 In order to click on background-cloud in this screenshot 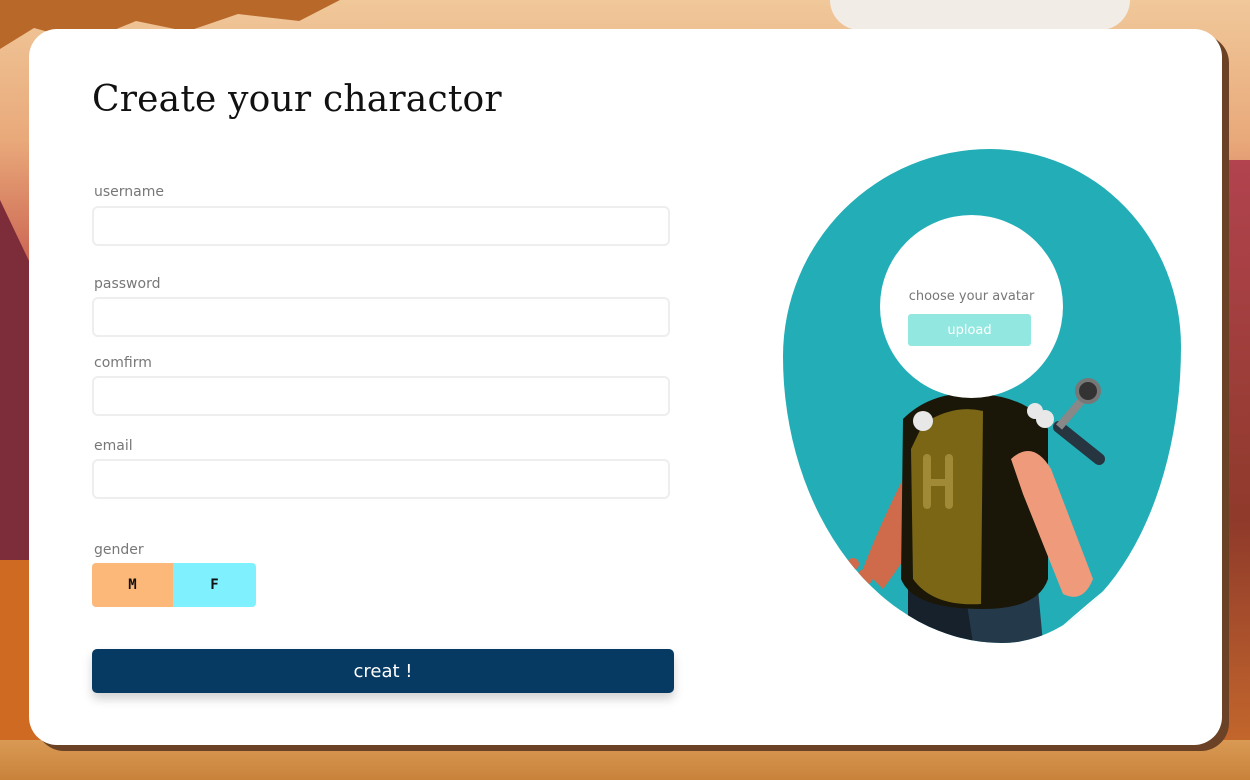, I will do `click(980, 15)`.